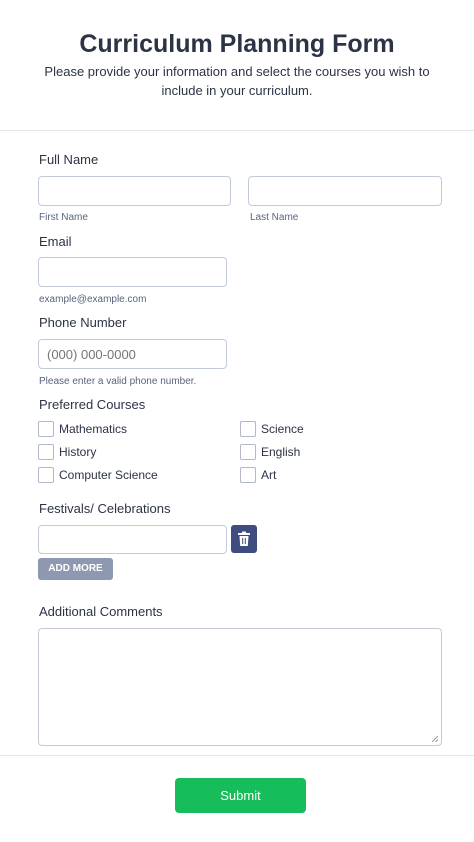  What do you see at coordinates (92, 404) in the screenshot?
I see `courses-label: Preferred Courses` at bounding box center [92, 404].